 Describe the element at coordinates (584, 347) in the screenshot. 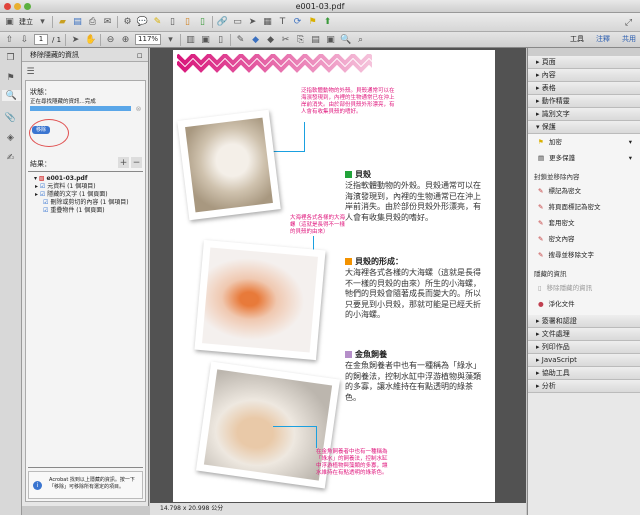

I see `section-print-production: ▸ 列印作品` at that location.